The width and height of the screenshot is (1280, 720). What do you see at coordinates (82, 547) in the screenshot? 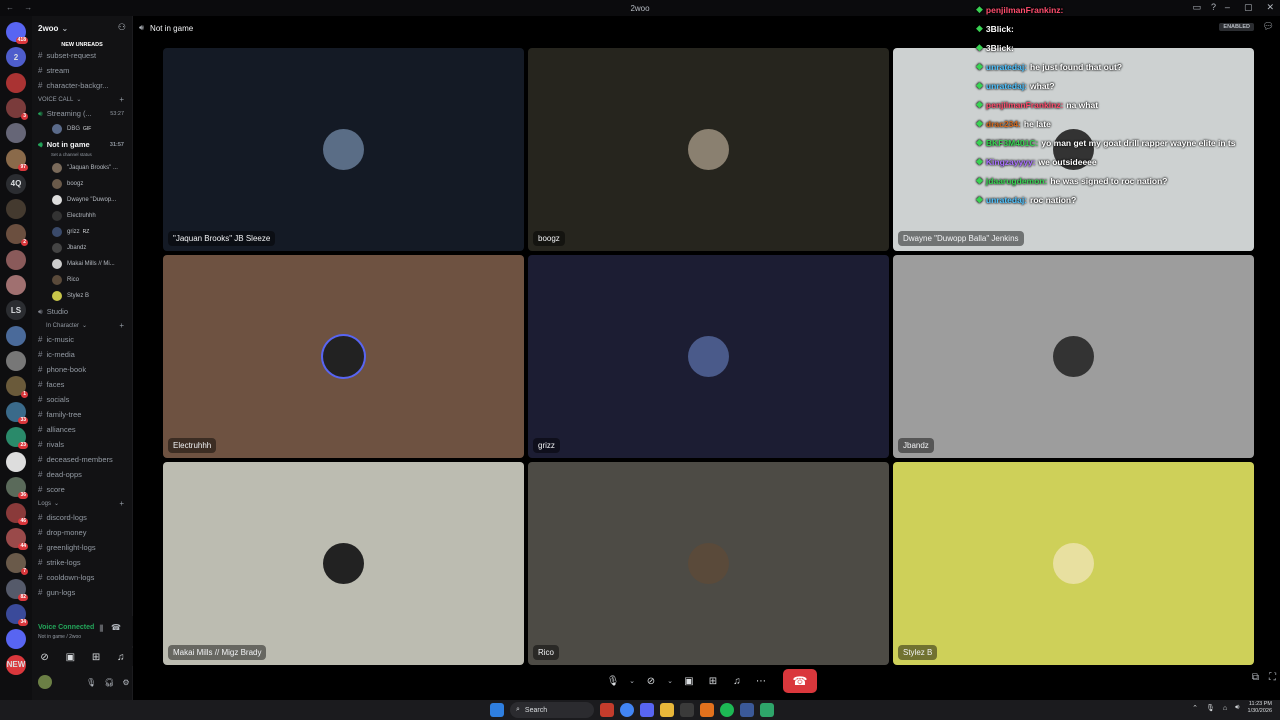
I see `channel-greenlight-logs: # greenlight-logs` at bounding box center [82, 547].